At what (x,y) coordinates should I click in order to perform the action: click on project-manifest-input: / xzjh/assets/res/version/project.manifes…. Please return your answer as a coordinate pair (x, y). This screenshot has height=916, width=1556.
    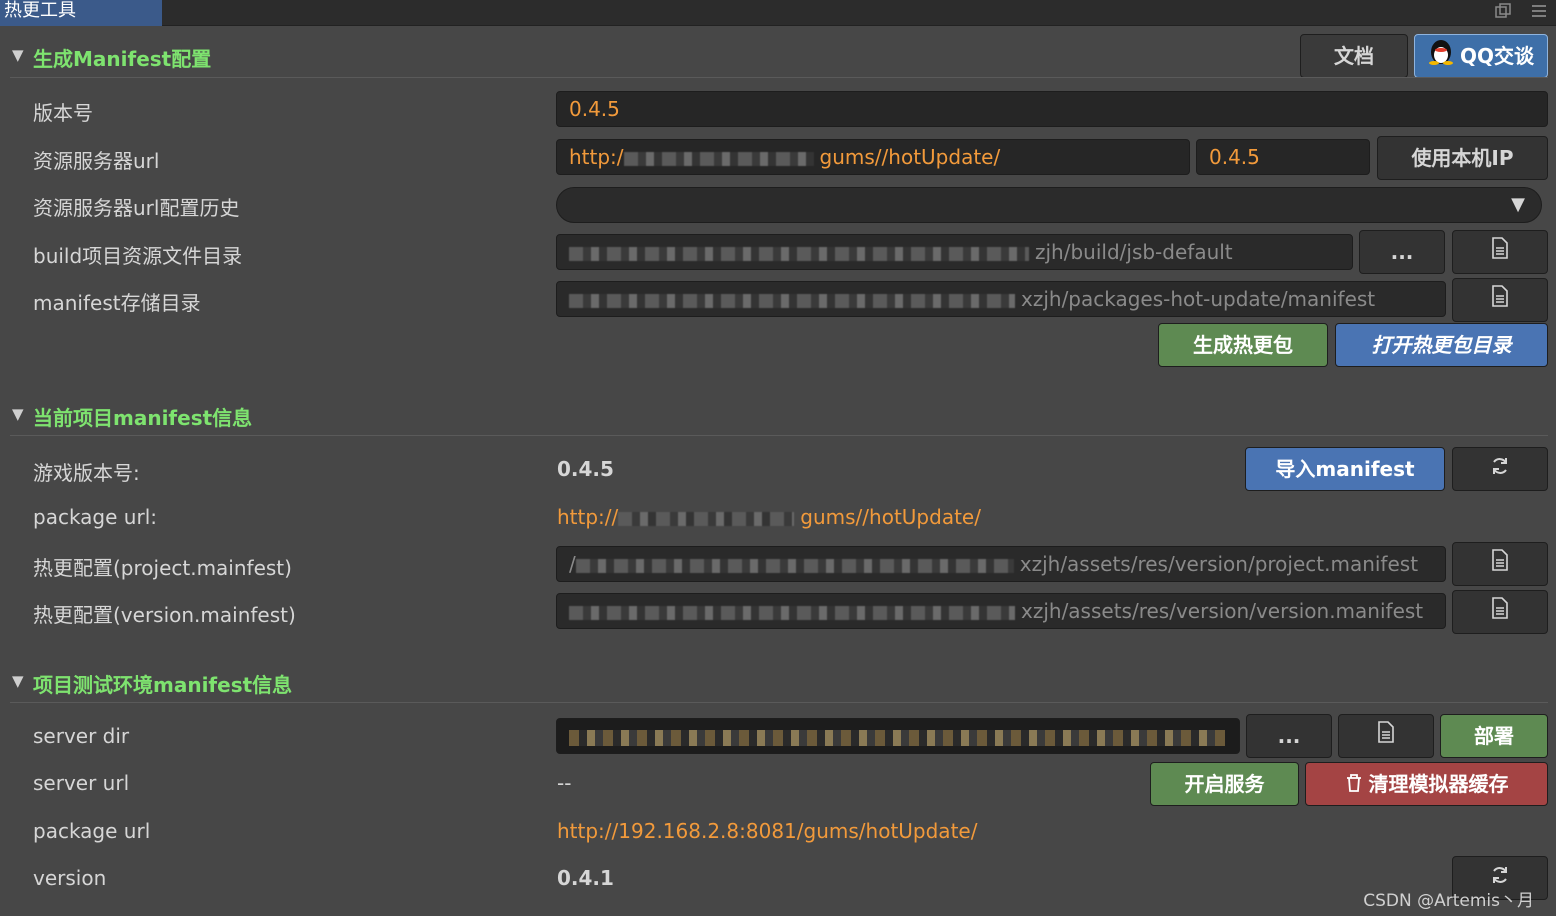
    Looking at the image, I should click on (1001, 564).